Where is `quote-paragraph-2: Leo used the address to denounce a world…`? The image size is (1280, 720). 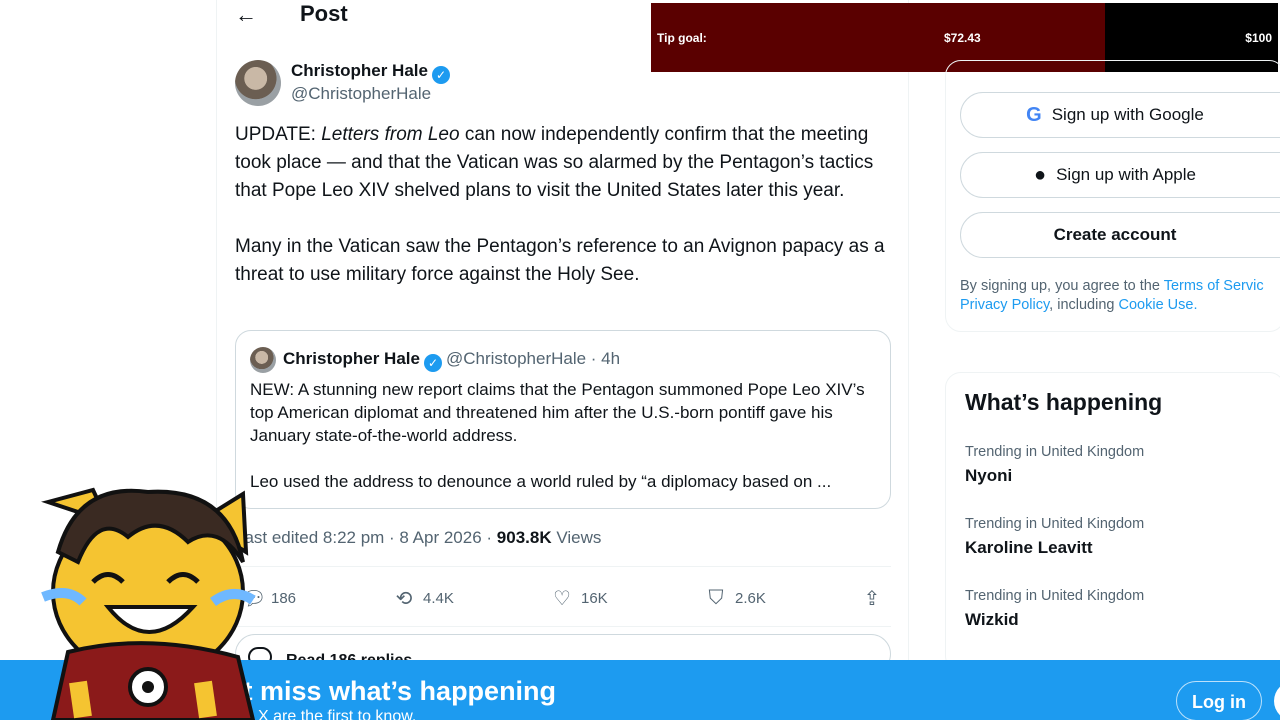
quote-paragraph-2: Leo used the address to denounce a world… is located at coordinates (541, 481).